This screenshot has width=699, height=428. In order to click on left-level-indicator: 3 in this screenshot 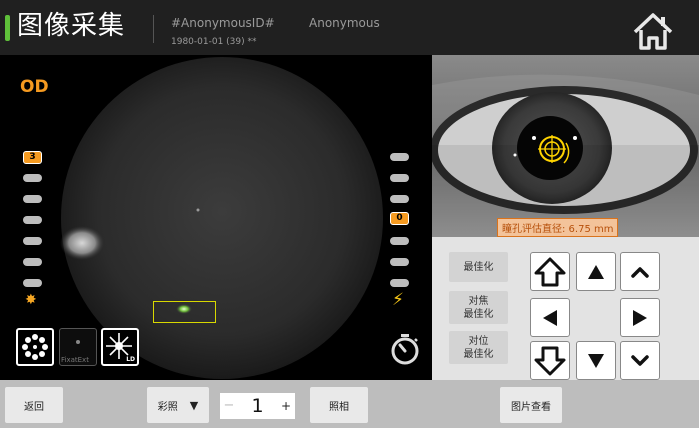, I will do `click(32, 157)`.